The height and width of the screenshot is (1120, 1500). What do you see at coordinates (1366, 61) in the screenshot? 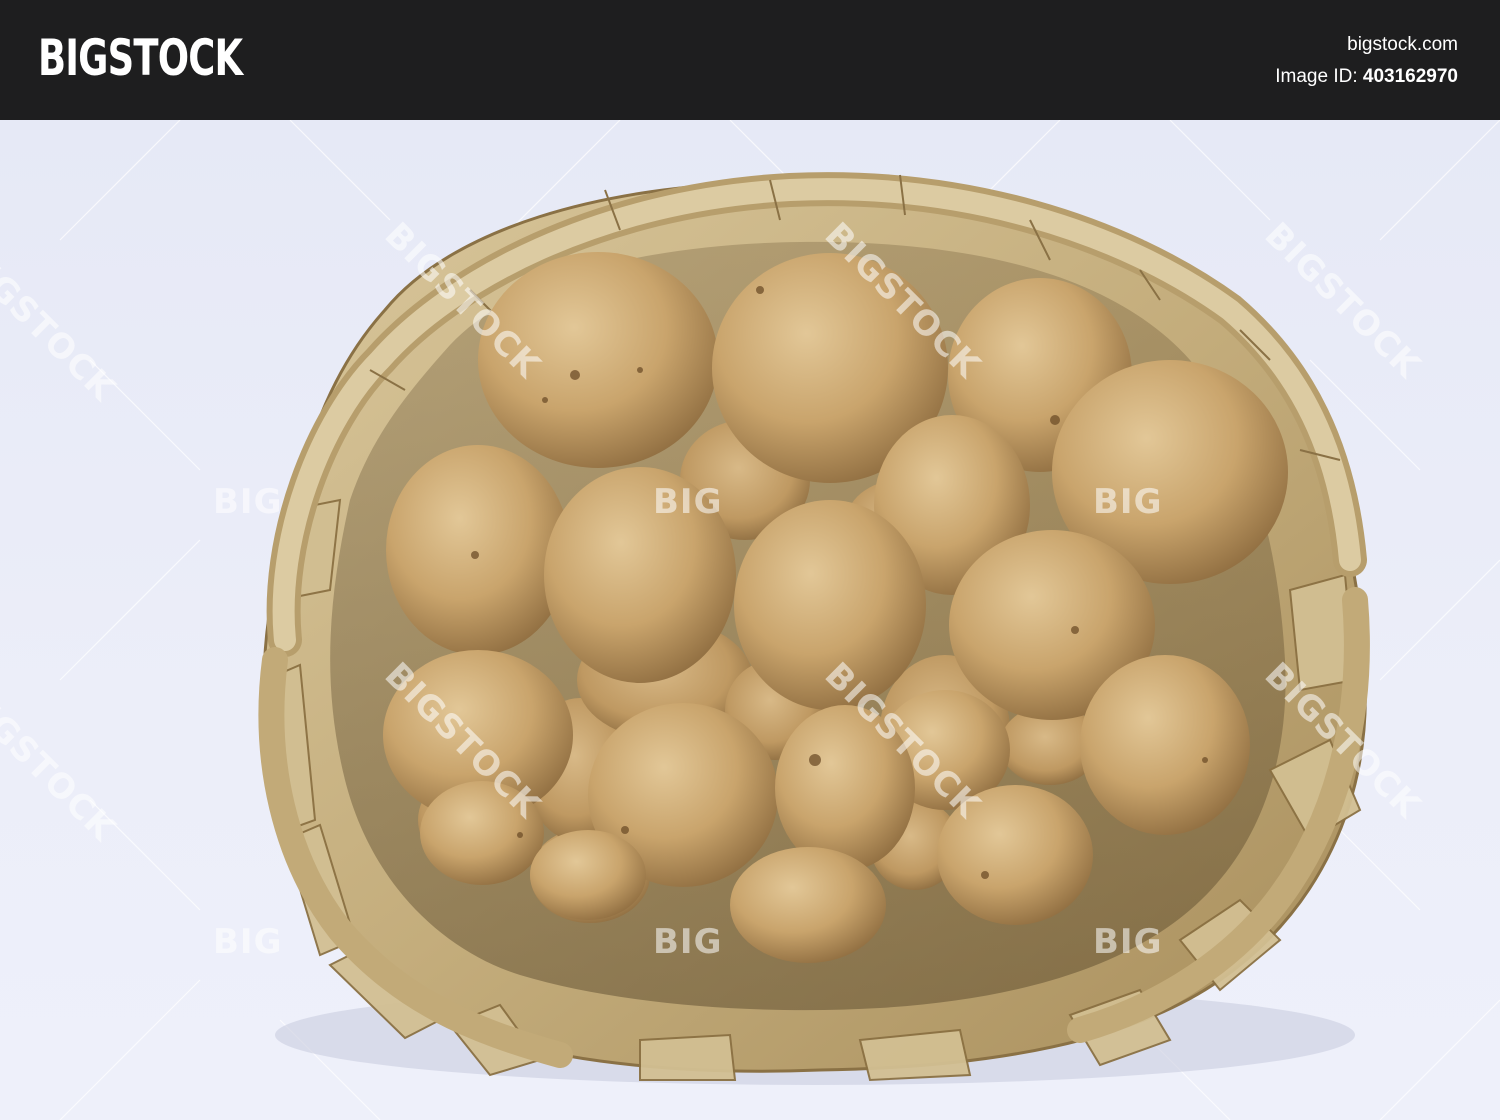
I see `image-info: bigstock.com Image ID: 403162970` at bounding box center [1366, 61].